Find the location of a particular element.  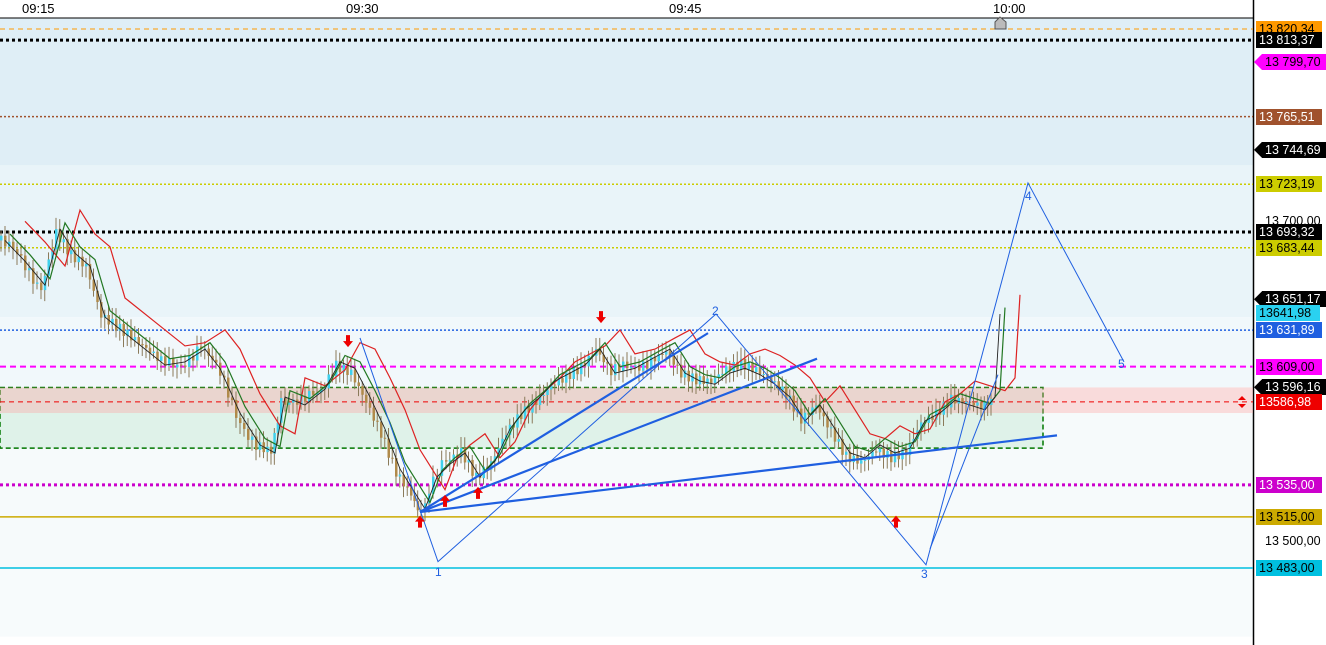

wave-label-5: 5 is located at coordinates (1121, 364).